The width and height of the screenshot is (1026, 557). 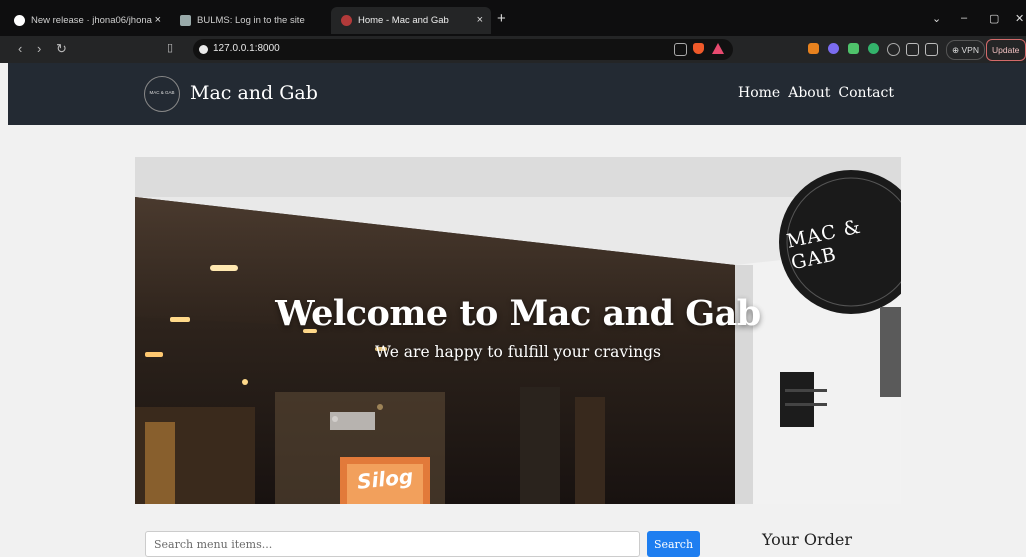 What do you see at coordinates (185, 20) in the screenshot?
I see `moodle-icon` at bounding box center [185, 20].